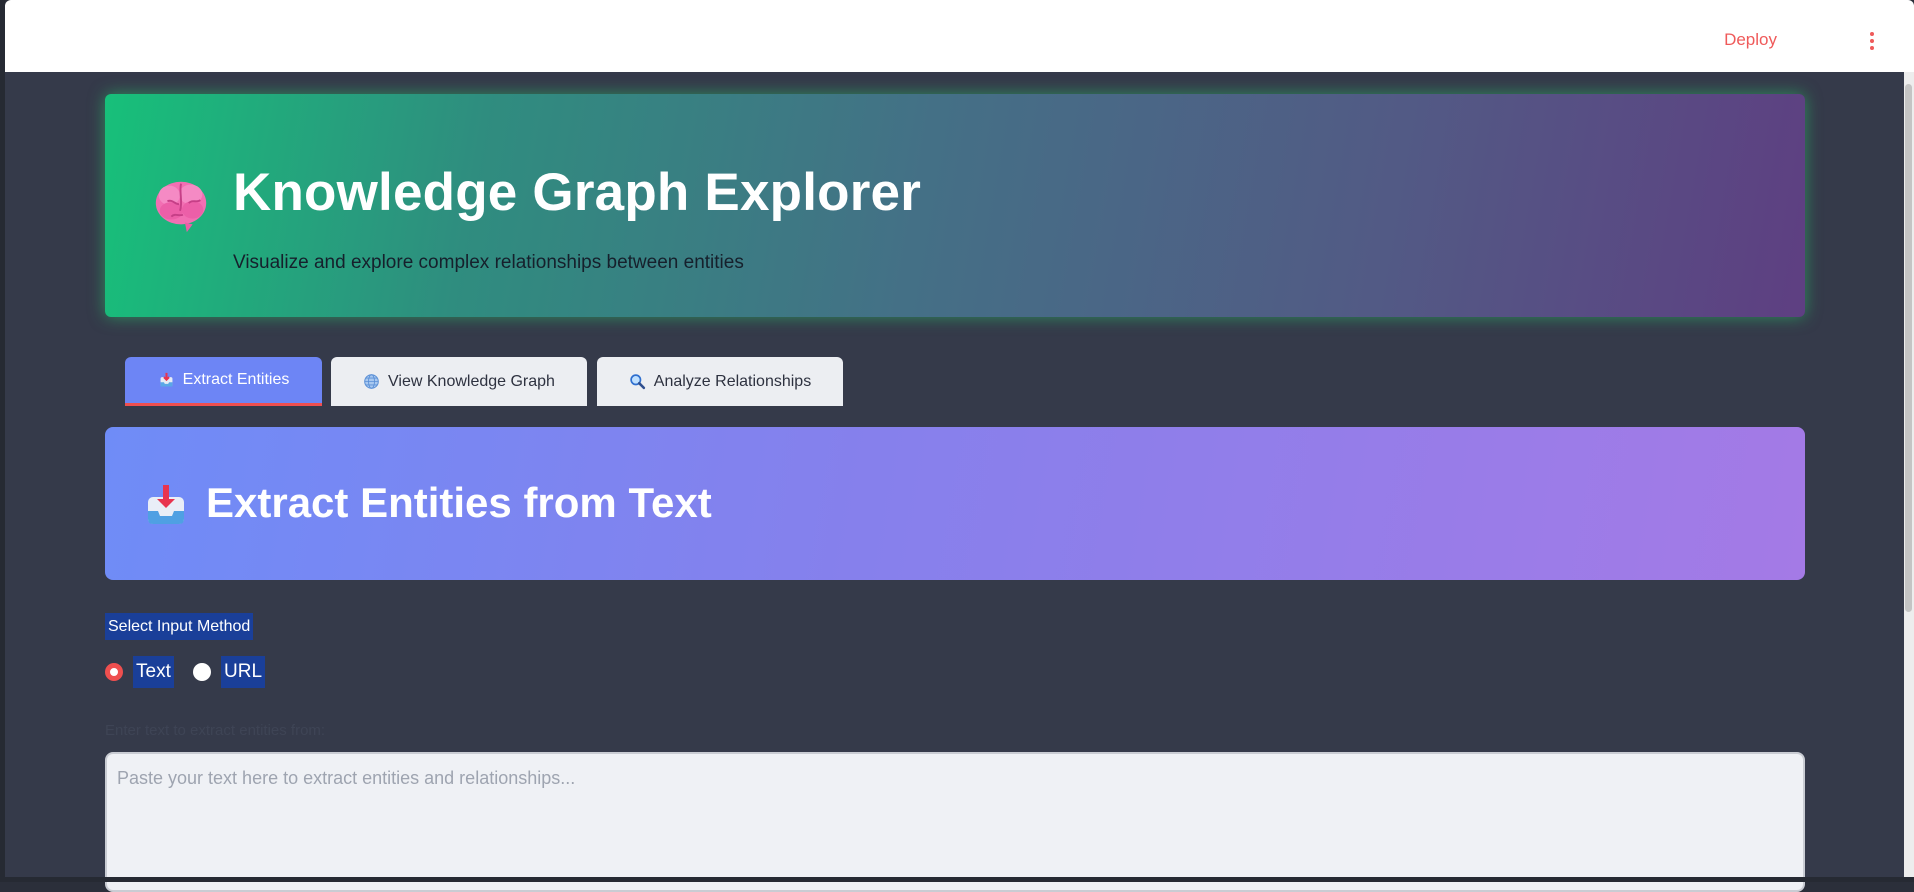 The height and width of the screenshot is (892, 1914). I want to click on tab-label: Extract Entities, so click(236, 379).